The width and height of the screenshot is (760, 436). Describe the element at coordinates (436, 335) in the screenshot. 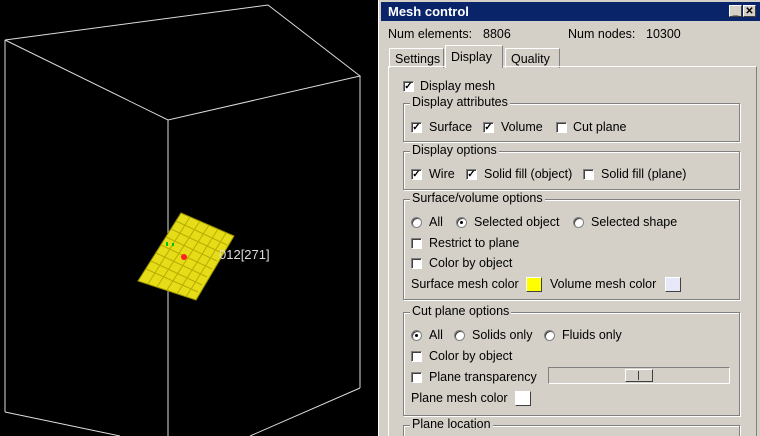

I see `cp-all-label: All` at that location.